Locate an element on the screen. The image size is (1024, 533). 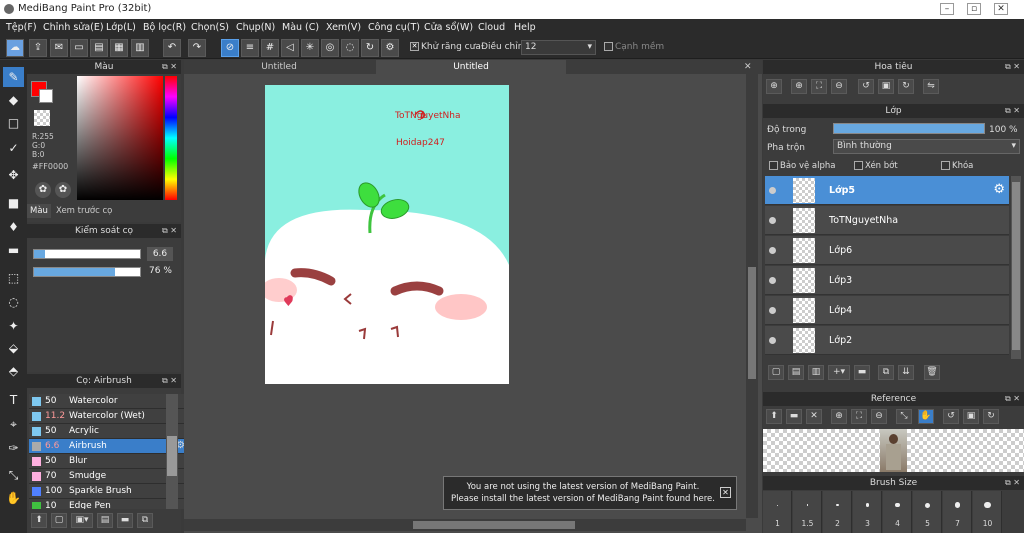
move-tool-icon: ✥ is located at coordinates (13, 175).